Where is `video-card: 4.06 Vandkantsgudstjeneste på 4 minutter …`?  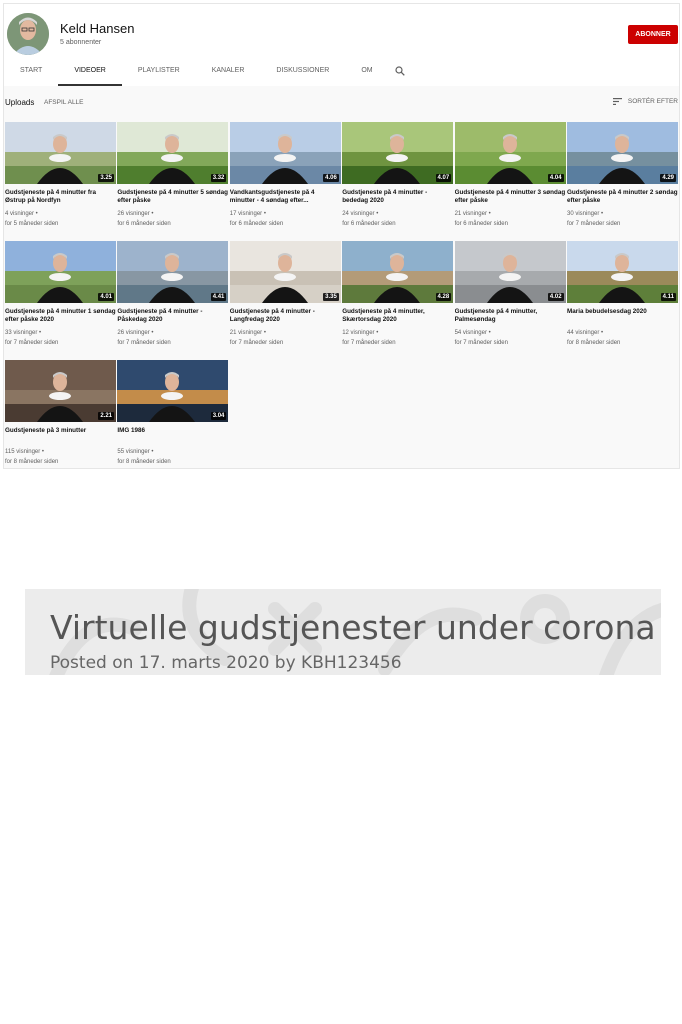 video-card: 4.06 Vandkantsgudstjeneste på 4 minutter … is located at coordinates (285, 175).